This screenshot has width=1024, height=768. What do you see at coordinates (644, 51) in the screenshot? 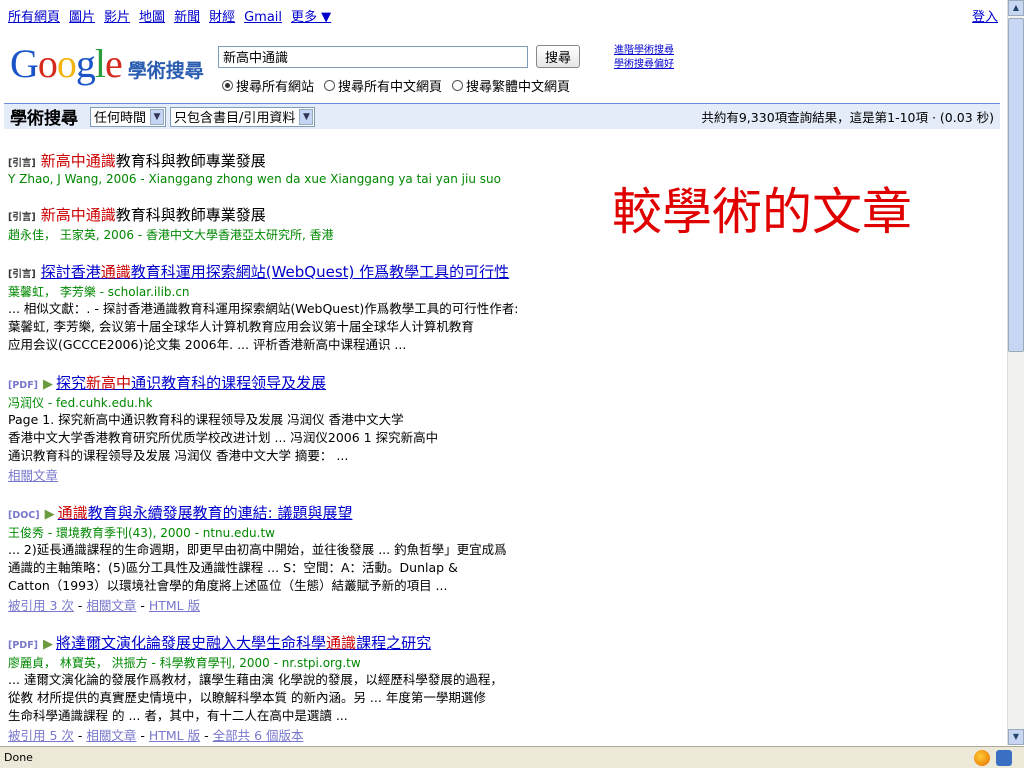
I see `advanced-search-link: 進階學術搜尋` at bounding box center [644, 51].